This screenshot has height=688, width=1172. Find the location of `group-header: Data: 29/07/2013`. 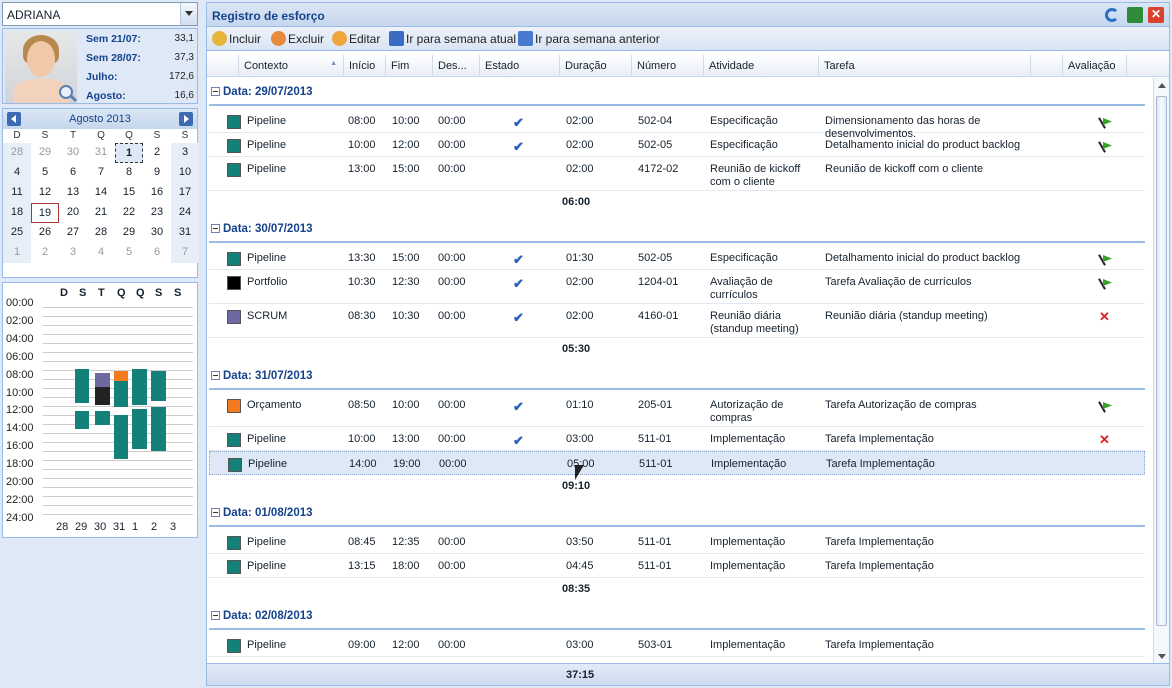

group-header: Data: 29/07/2013 is located at coordinates (677, 96).